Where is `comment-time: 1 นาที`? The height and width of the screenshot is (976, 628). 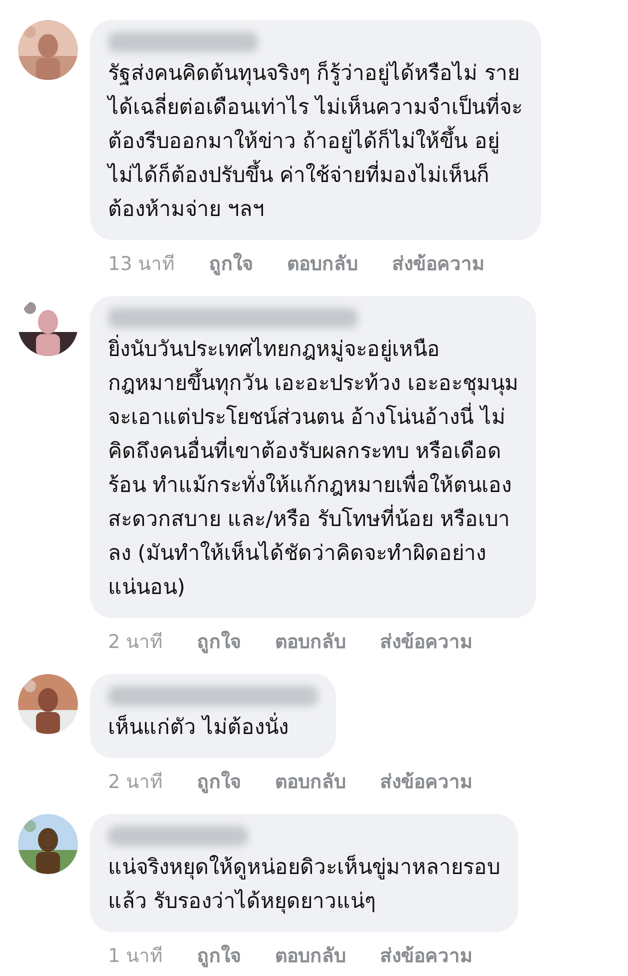 comment-time: 1 นาที is located at coordinates (136, 956).